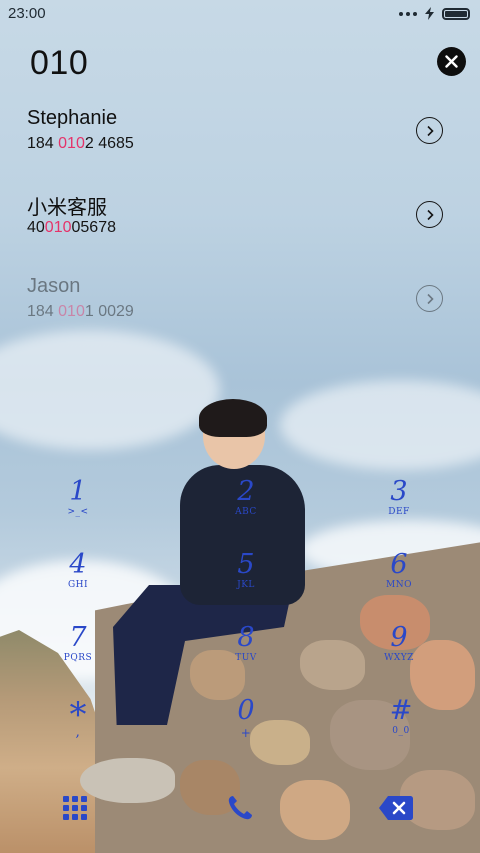 The height and width of the screenshot is (853, 480). What do you see at coordinates (54, 286) in the screenshot?
I see `contact-name: Jason` at bounding box center [54, 286].